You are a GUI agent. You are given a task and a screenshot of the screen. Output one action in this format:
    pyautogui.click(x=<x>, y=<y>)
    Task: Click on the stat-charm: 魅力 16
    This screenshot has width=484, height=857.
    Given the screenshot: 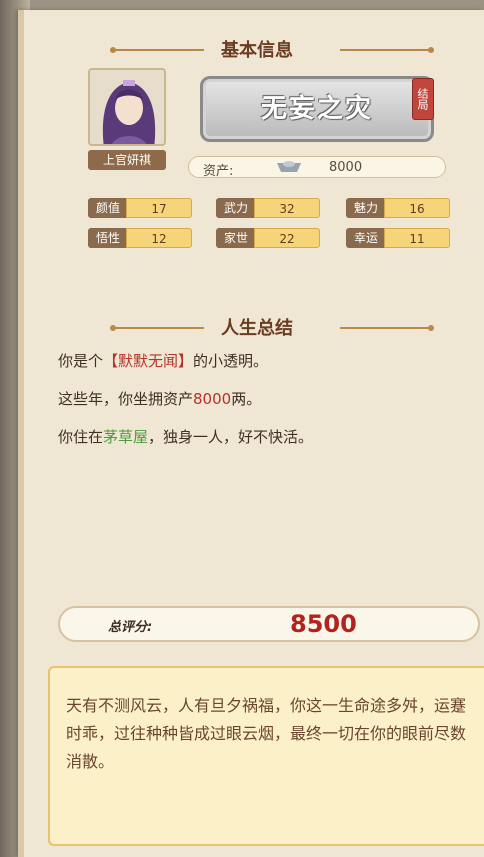 What is the action you would take?
    pyautogui.click(x=398, y=208)
    